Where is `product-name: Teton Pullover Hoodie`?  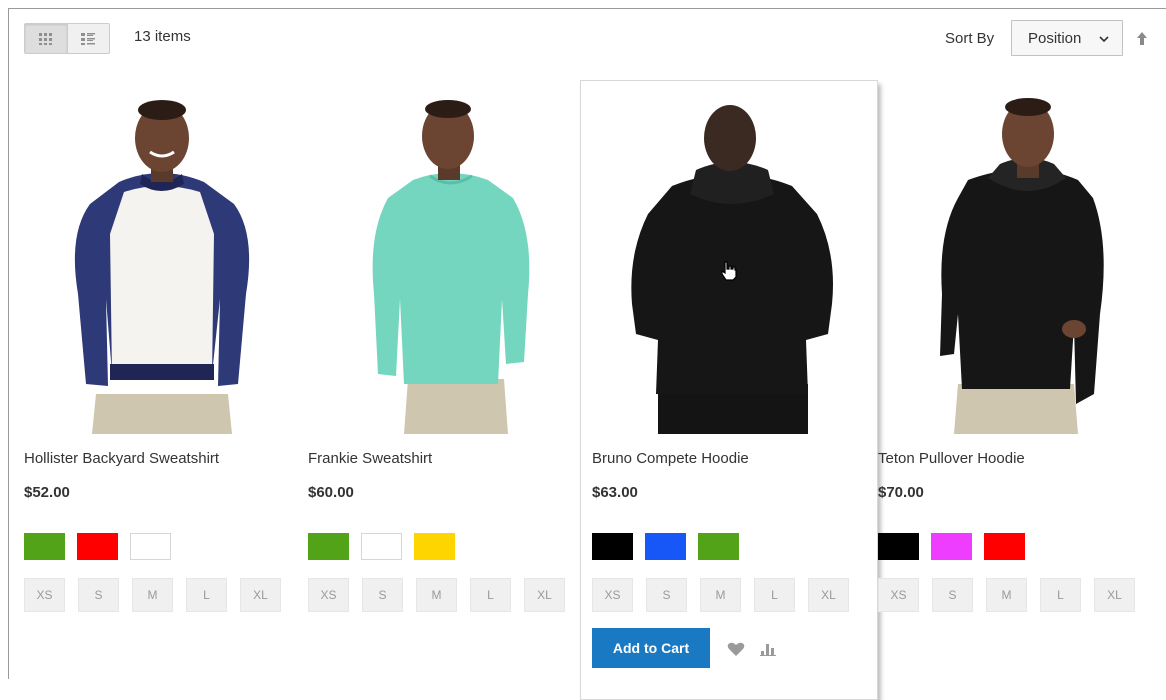 product-name: Teton Pullover Hoodie is located at coordinates (951, 458).